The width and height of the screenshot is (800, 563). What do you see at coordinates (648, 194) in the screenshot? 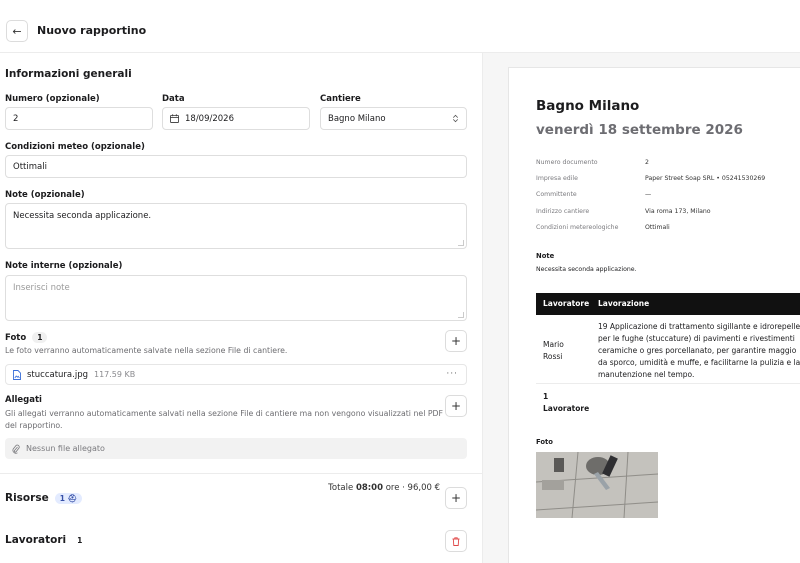
I see `meta-value: —` at bounding box center [648, 194].